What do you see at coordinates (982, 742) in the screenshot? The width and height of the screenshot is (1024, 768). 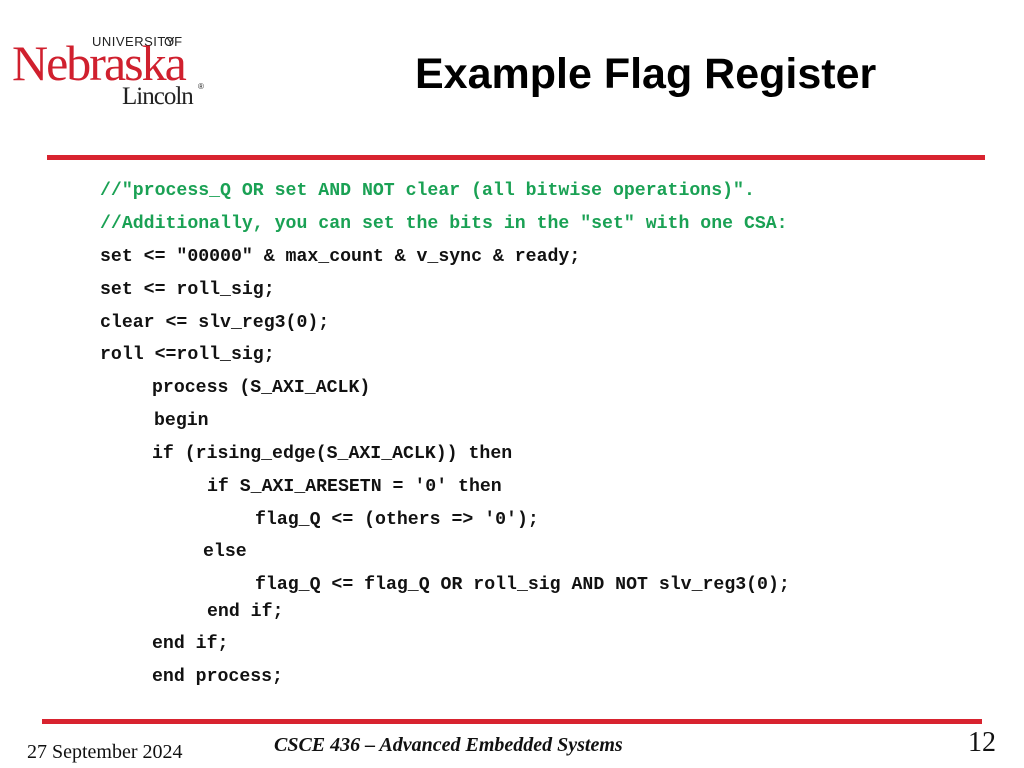 I see `slide-page-number: 12` at bounding box center [982, 742].